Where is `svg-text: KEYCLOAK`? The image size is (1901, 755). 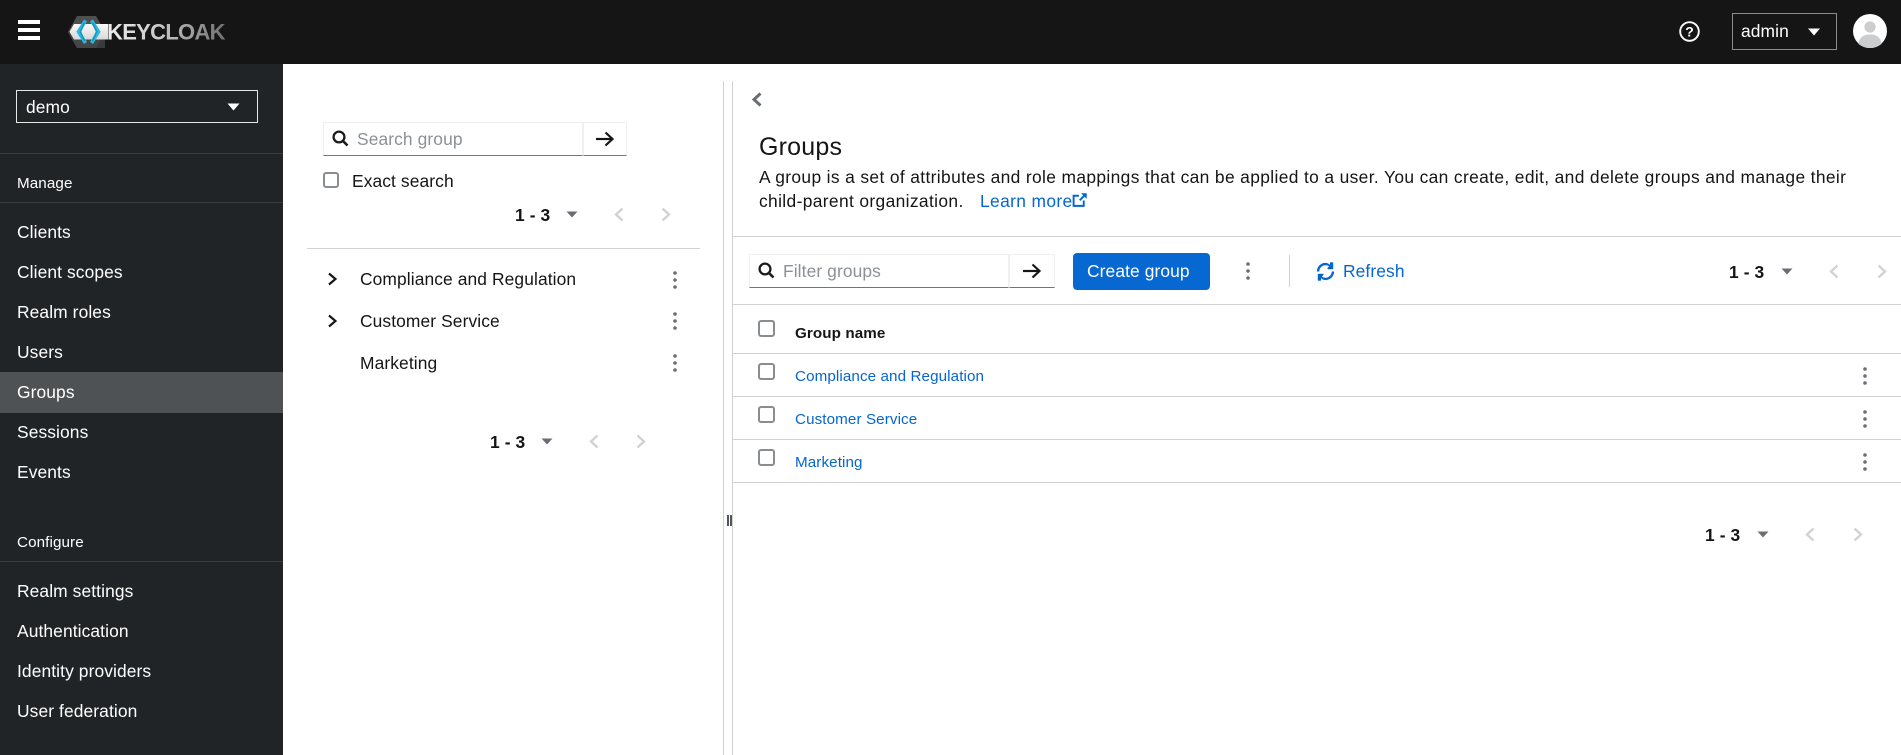 svg-text: KEYCLOAK is located at coordinates (166, 32).